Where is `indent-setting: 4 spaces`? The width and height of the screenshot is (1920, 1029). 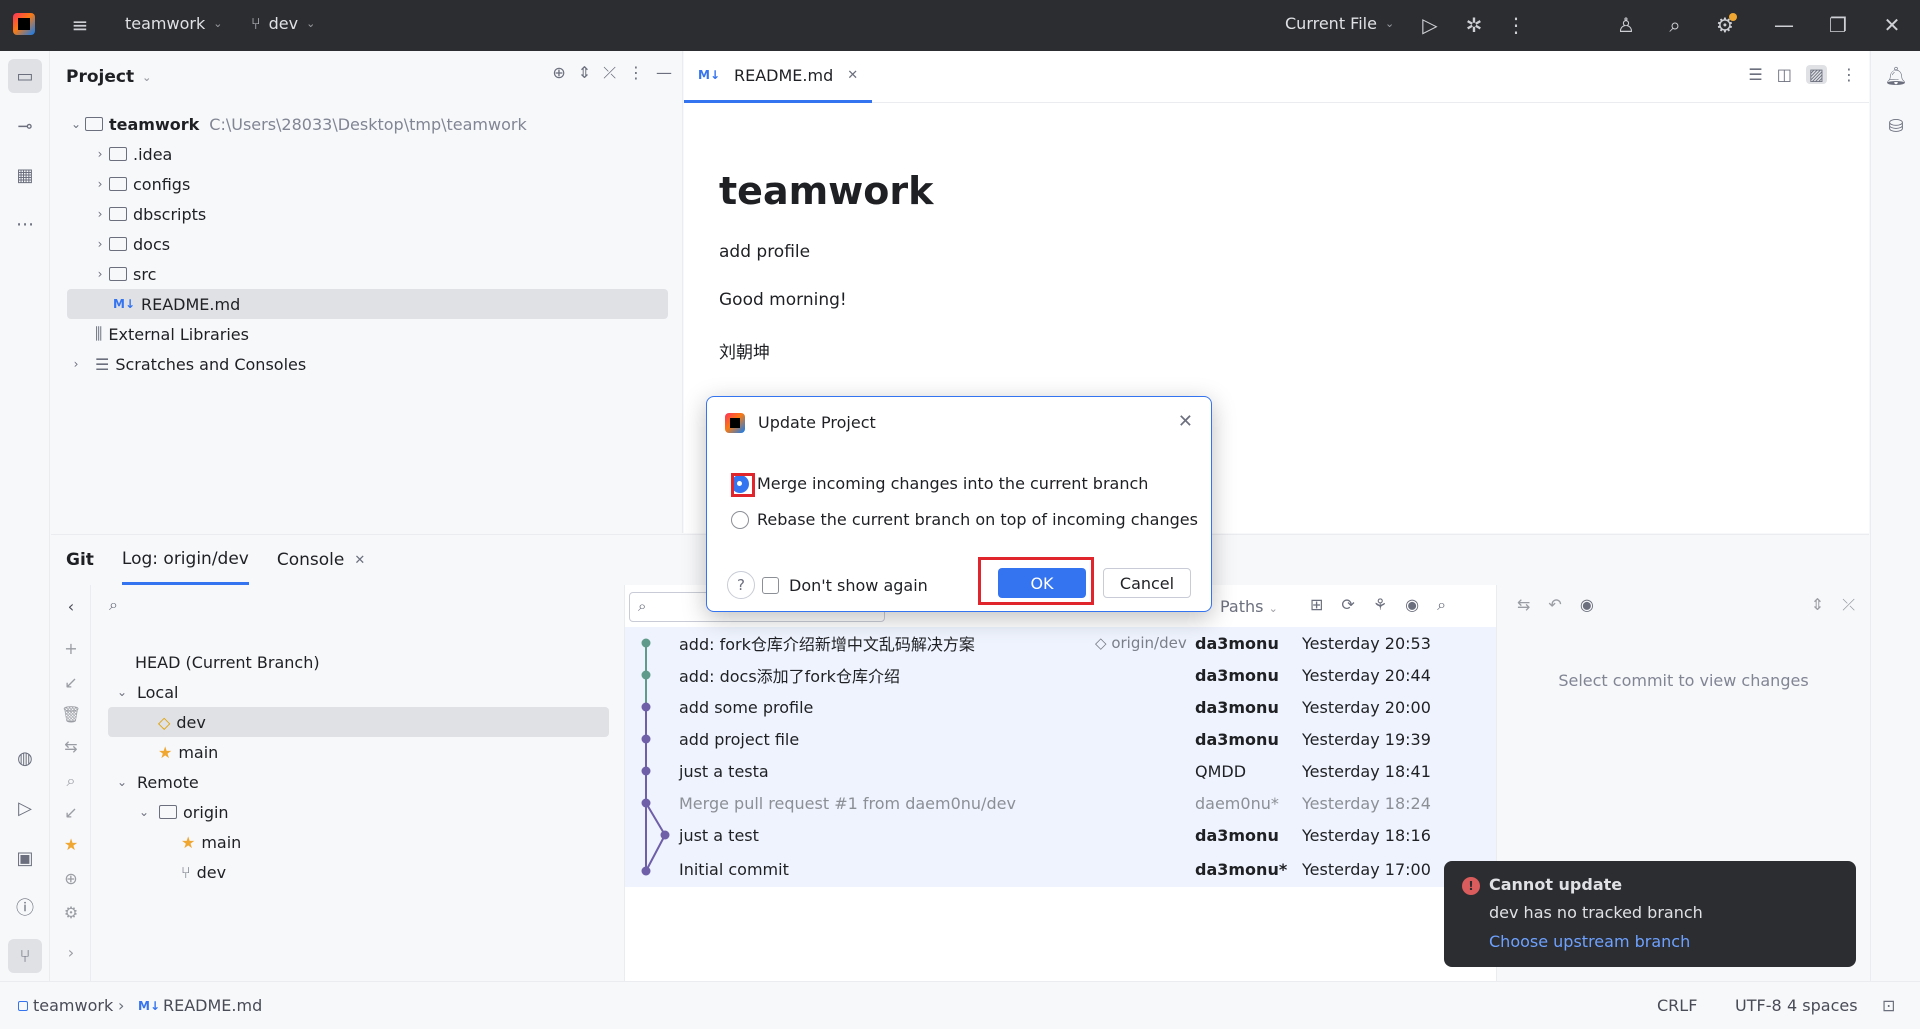 indent-setting: 4 spaces is located at coordinates (1822, 1005).